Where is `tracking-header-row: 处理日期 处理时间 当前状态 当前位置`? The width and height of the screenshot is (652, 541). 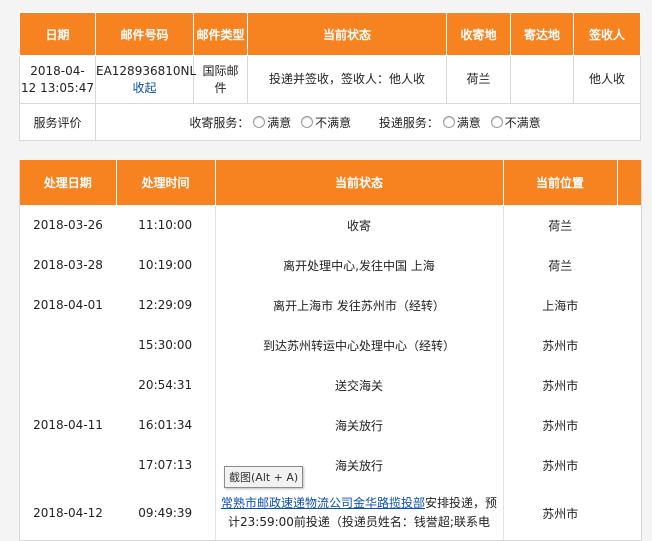 tracking-header-row: 处理日期 处理时间 当前状态 当前位置 is located at coordinates (330, 182).